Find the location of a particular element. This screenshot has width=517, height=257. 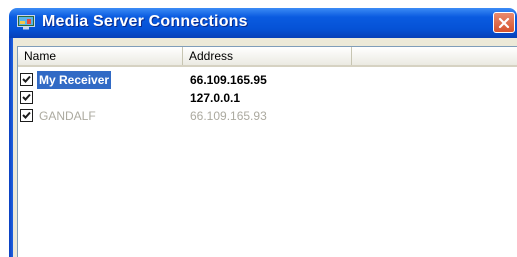

column-header-address: Address is located at coordinates (267, 56).